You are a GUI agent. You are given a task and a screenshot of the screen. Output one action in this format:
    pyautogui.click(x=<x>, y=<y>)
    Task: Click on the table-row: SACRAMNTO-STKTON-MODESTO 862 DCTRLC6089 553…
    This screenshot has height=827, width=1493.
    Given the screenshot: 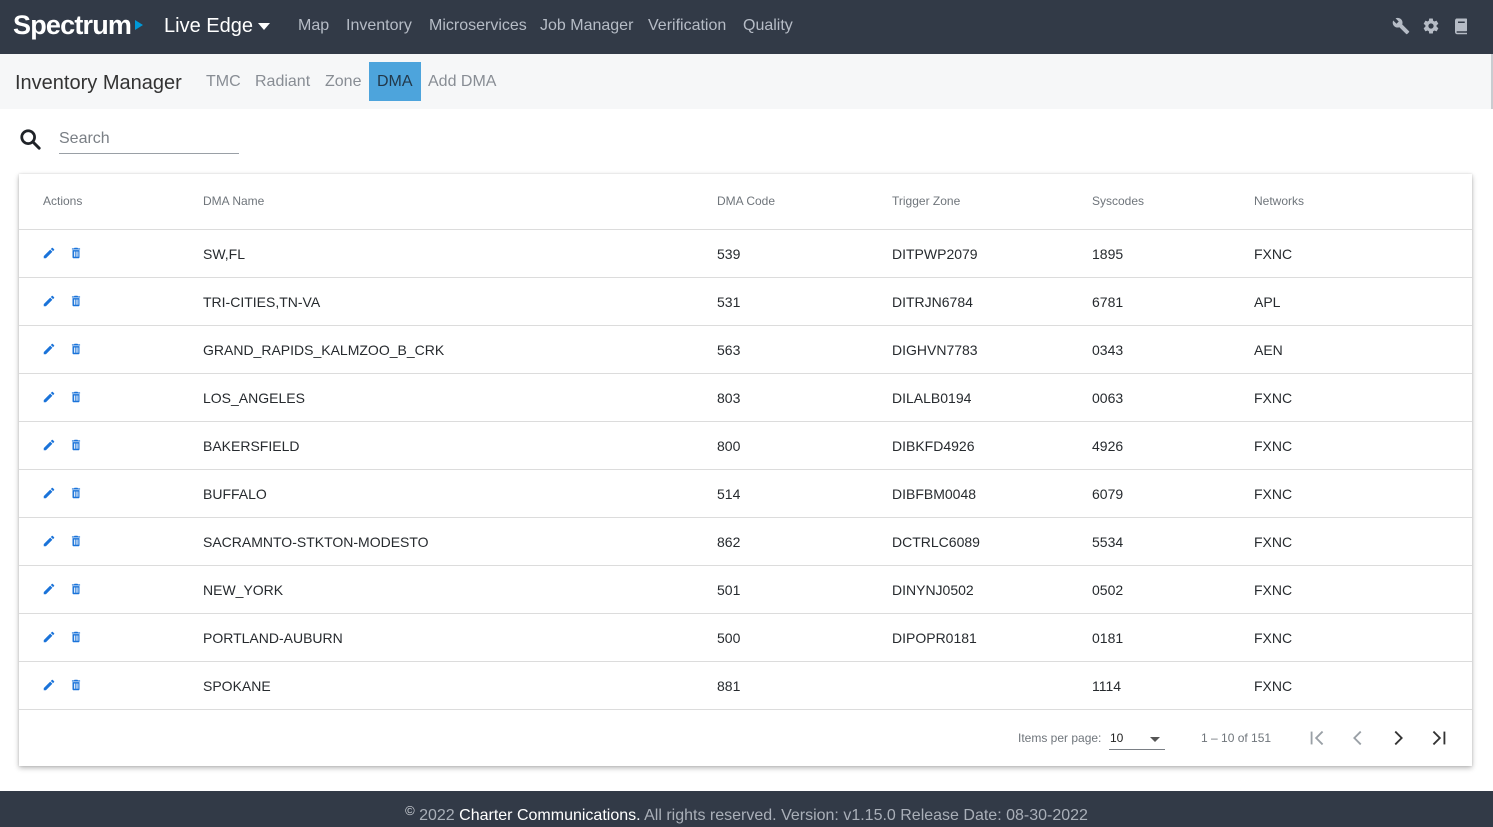 What is the action you would take?
    pyautogui.click(x=745, y=542)
    